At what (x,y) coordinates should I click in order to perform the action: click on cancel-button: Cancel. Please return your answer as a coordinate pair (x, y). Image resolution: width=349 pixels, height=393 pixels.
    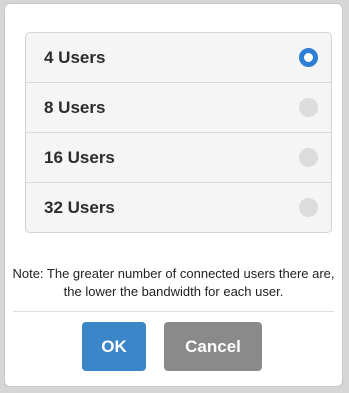
    Looking at the image, I should click on (213, 346).